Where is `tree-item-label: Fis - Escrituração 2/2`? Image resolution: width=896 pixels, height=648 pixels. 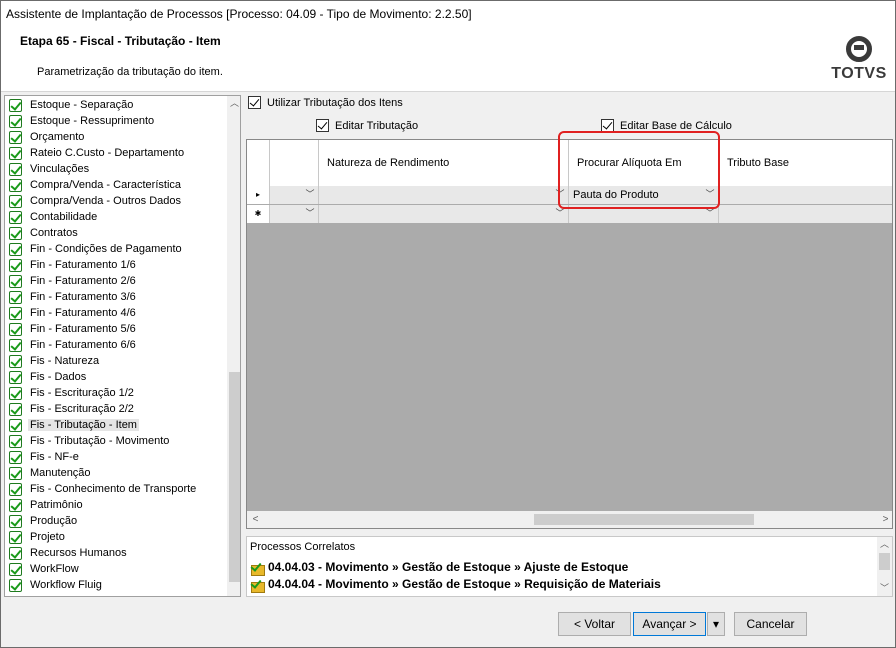
tree-item-label: Fis - Escrituração 2/2 is located at coordinates (82, 409).